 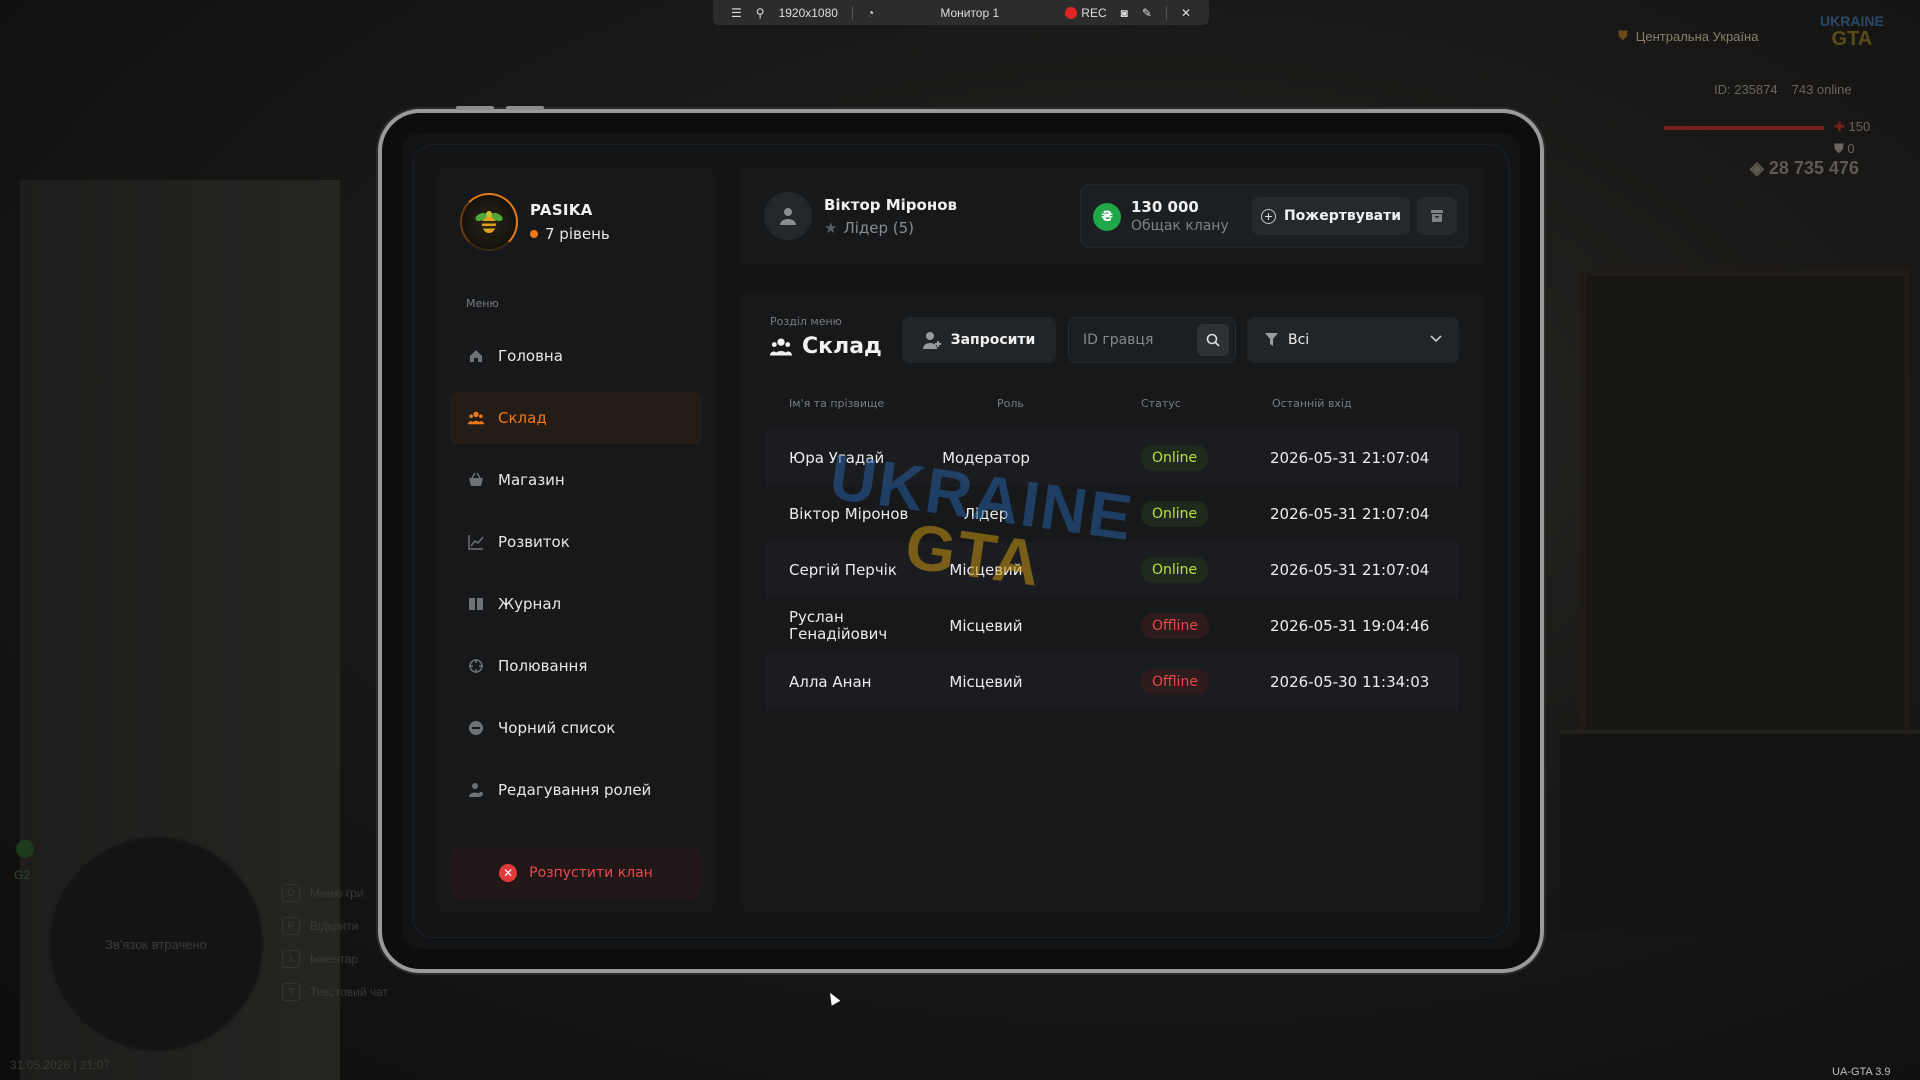 I want to click on rec-button: REC, so click(x=1086, y=13).